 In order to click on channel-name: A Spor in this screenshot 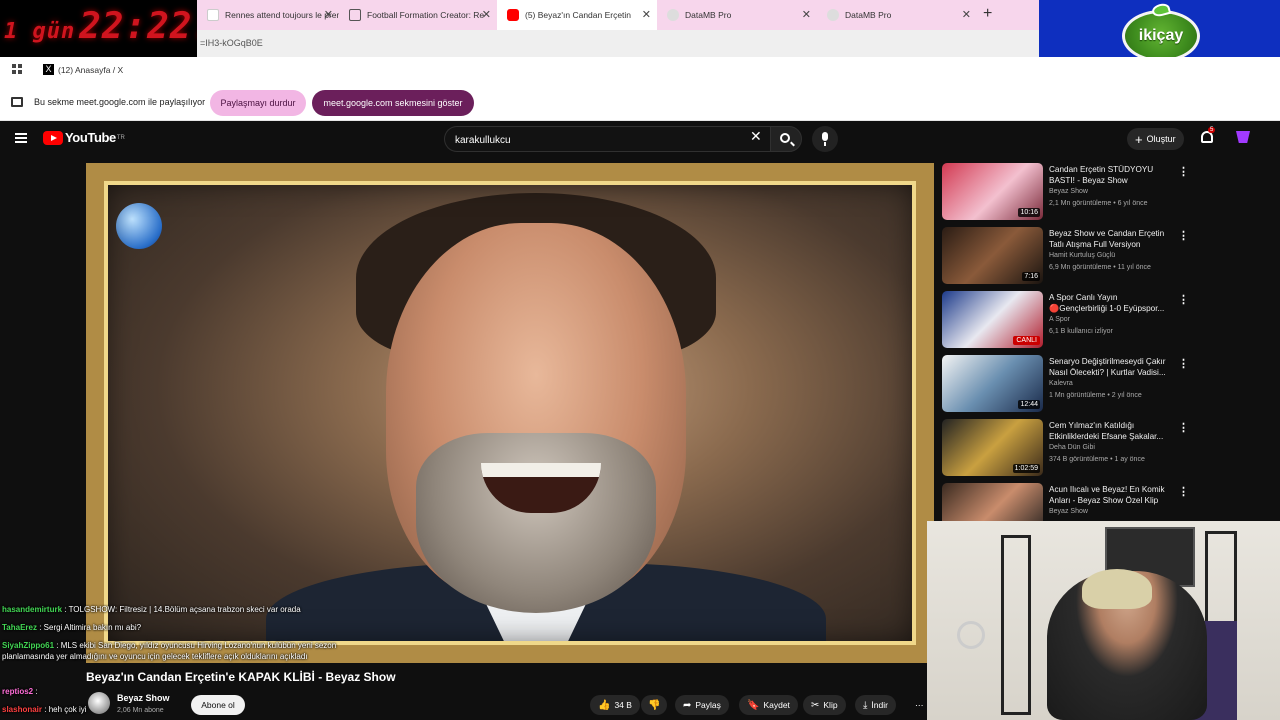, I will do `click(1059, 319)`.